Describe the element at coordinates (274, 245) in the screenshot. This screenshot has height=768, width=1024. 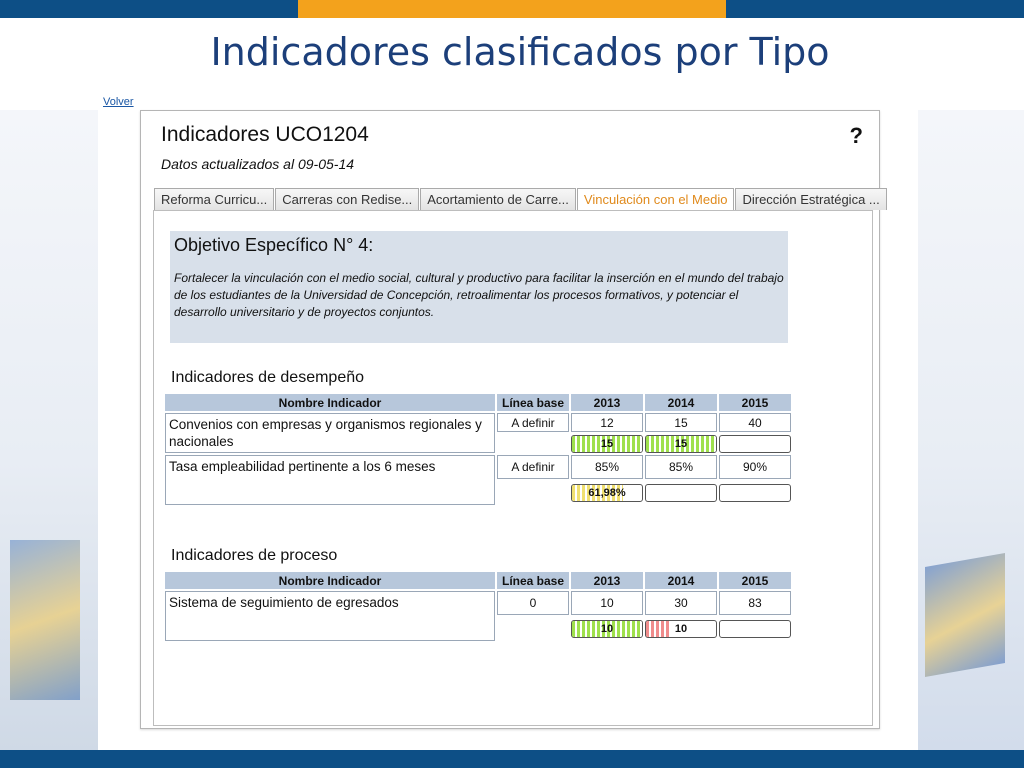
I see `objective-title: Objetivo Específico N° 4:` at that location.